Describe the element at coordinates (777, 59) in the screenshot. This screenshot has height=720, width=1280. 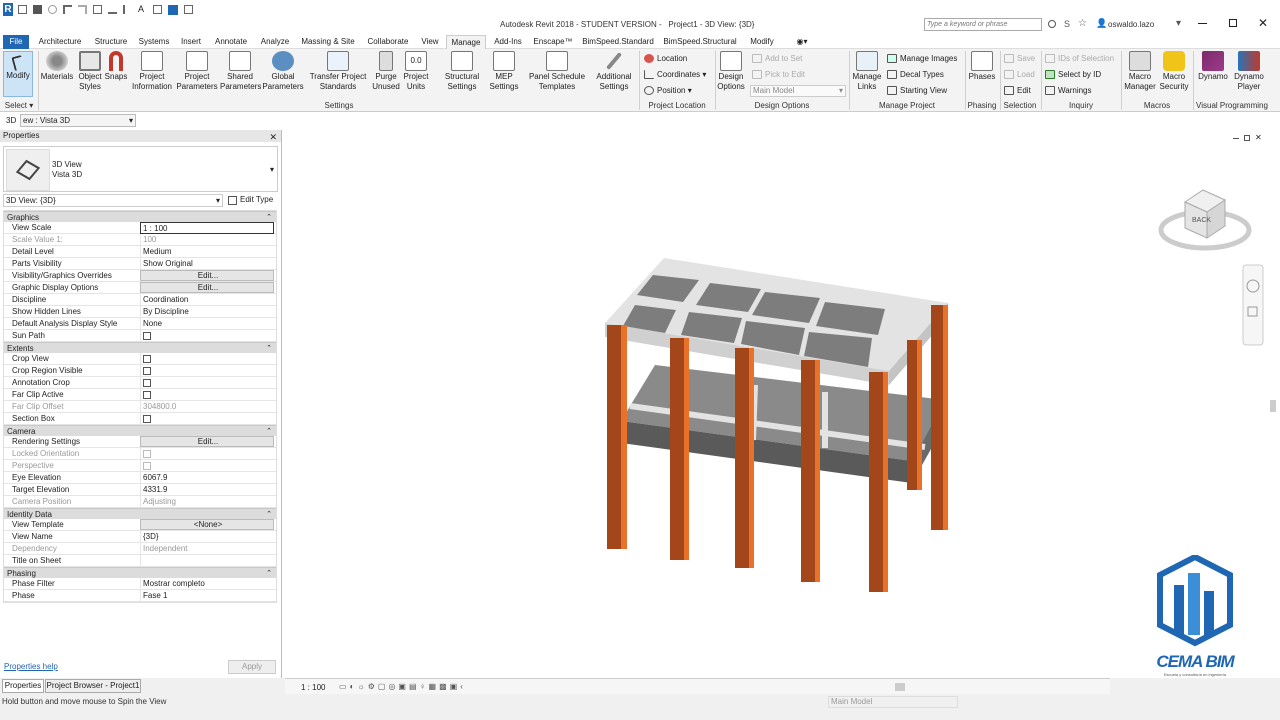
I see `add-to-set-button: Add to Set` at that location.